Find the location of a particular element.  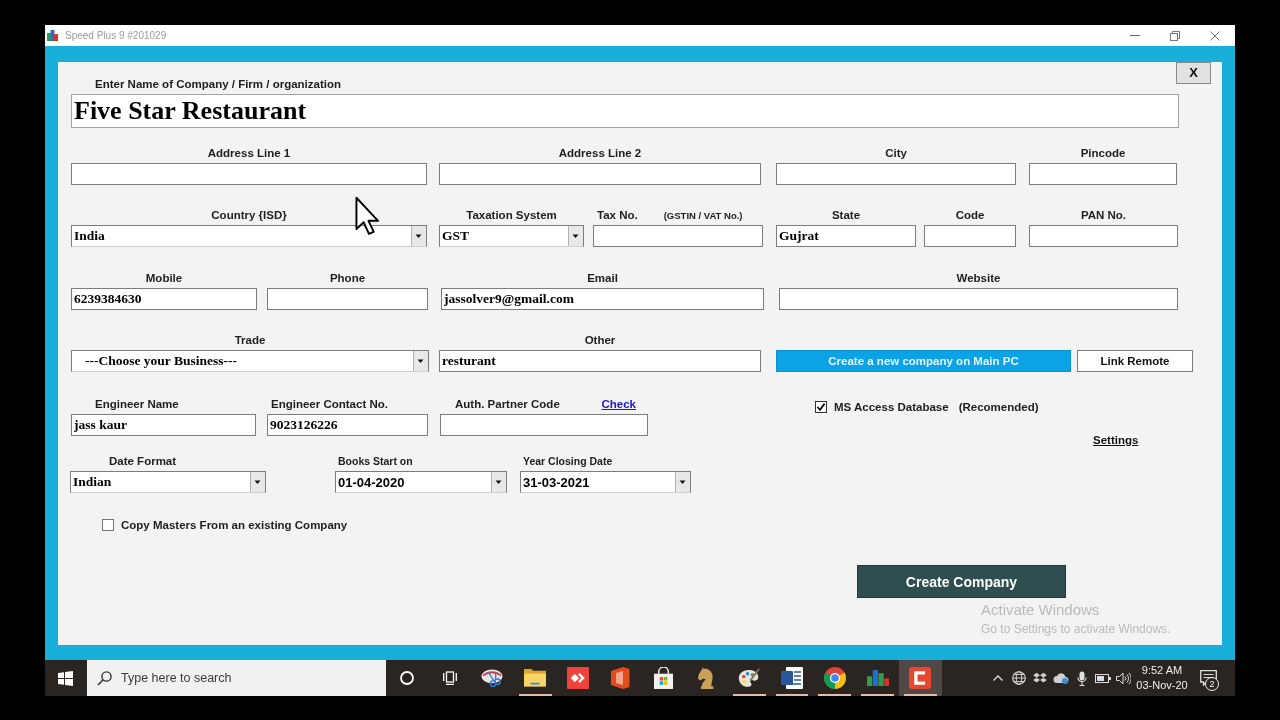

dropdown: ---Choose your Business--- is located at coordinates (250, 361).